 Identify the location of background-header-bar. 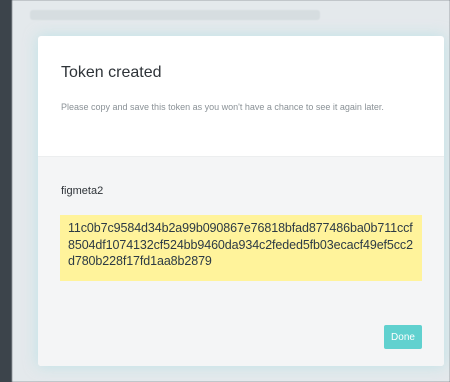
(175, 15).